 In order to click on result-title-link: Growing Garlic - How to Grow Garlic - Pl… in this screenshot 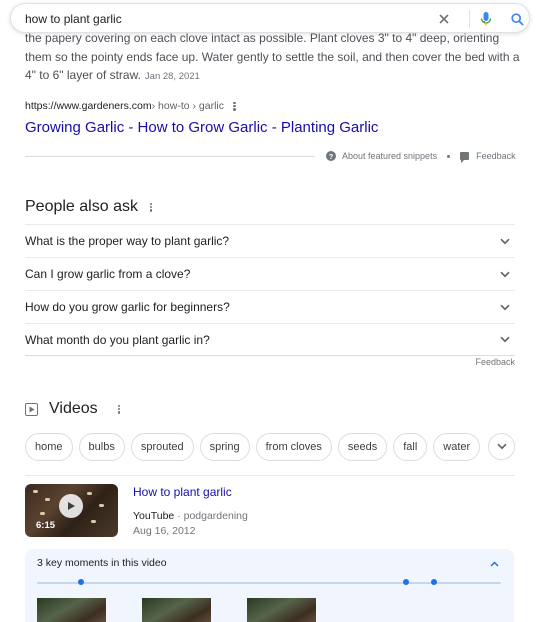, I will do `click(201, 127)`.